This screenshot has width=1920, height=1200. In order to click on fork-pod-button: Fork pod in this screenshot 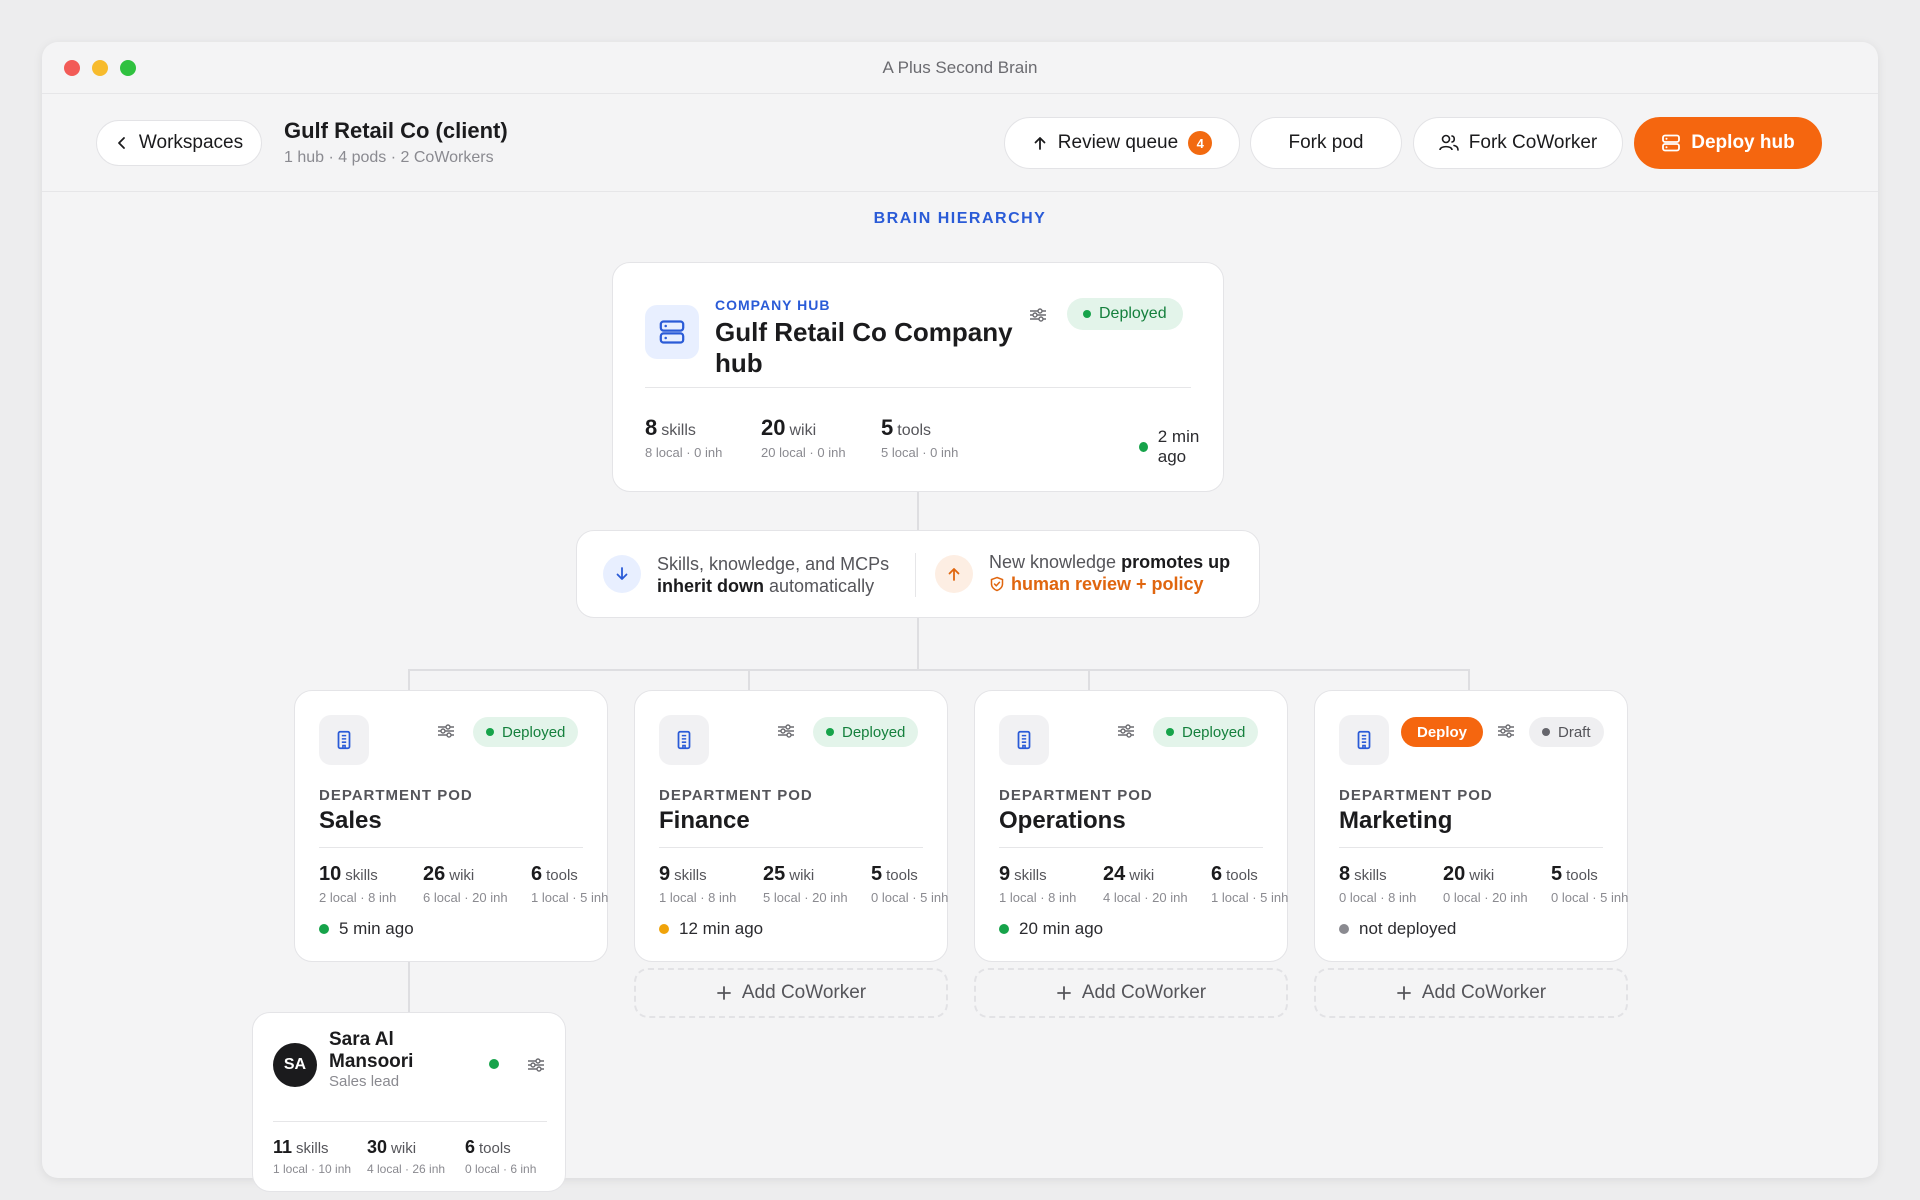, I will do `click(1326, 143)`.